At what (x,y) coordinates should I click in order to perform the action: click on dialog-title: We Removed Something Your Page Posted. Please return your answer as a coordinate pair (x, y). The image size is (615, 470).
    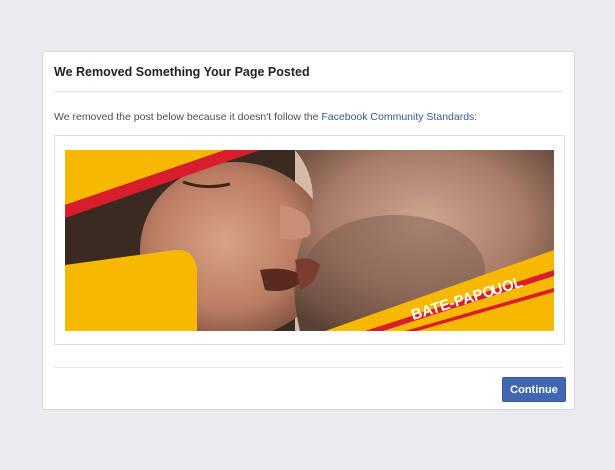
    Looking at the image, I should click on (182, 72).